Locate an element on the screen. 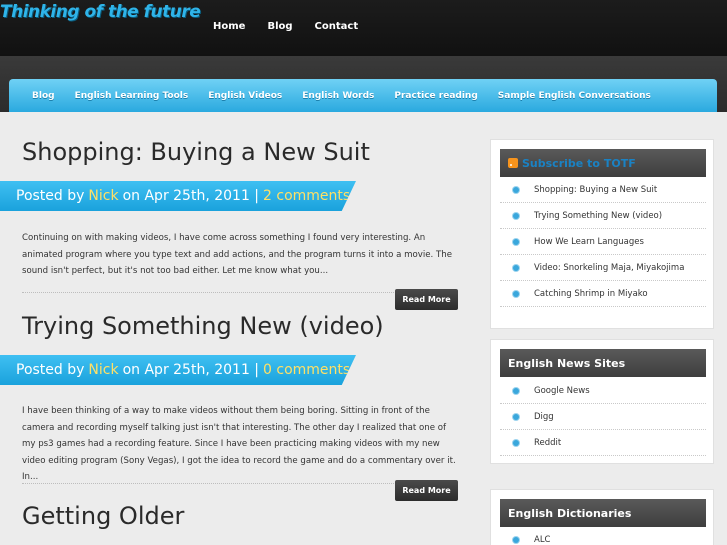  subscribe-prefix: Subscribe to is located at coordinates (561, 163).